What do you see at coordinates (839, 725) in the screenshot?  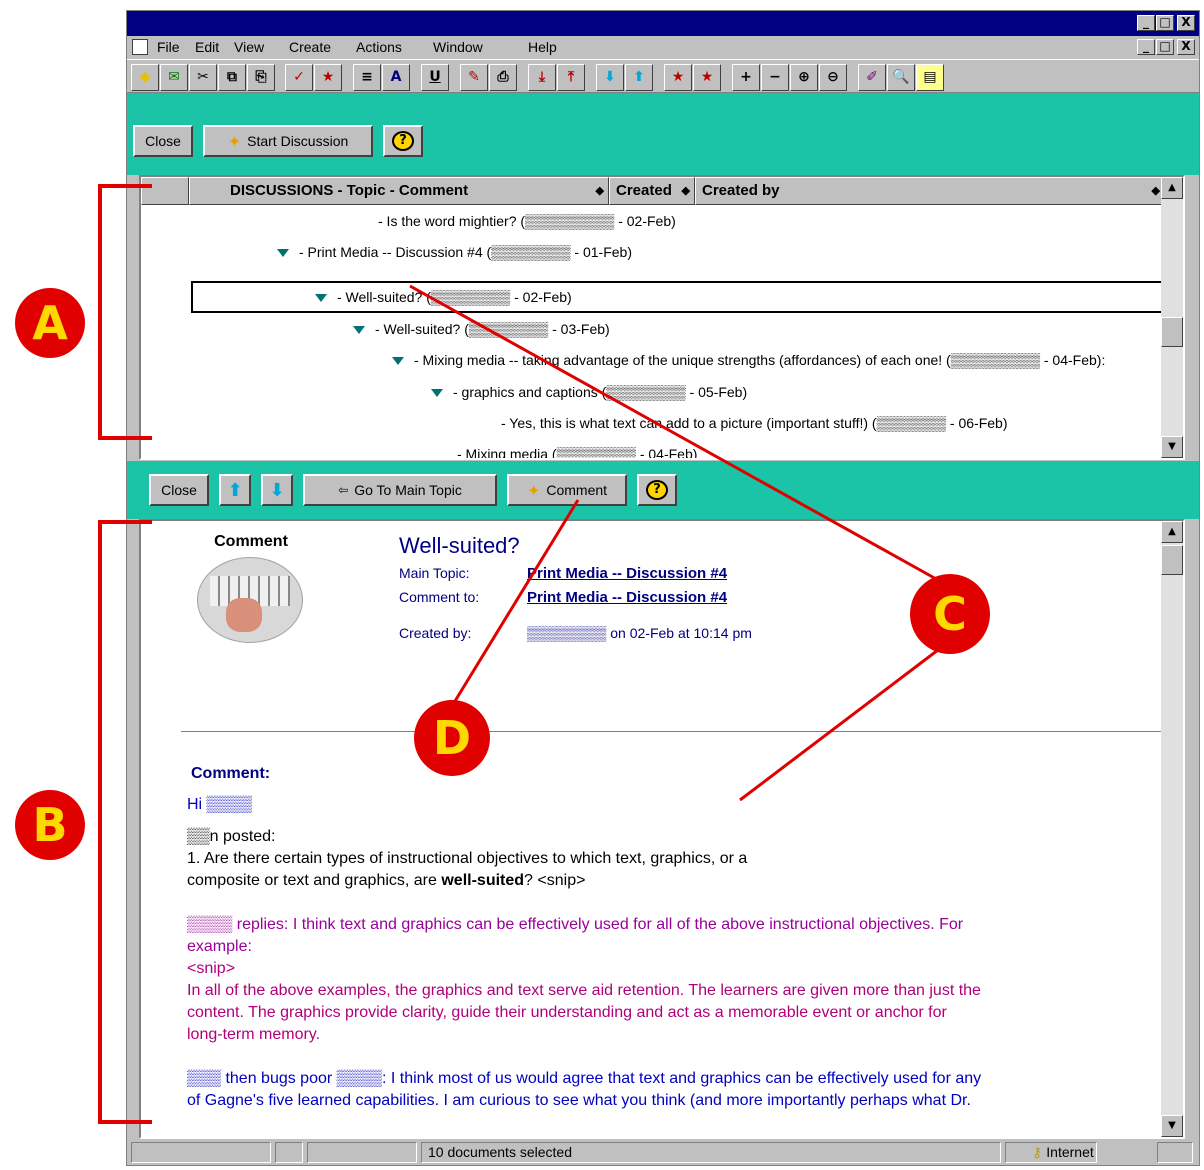 I see `pointer-c-bottom` at bounding box center [839, 725].